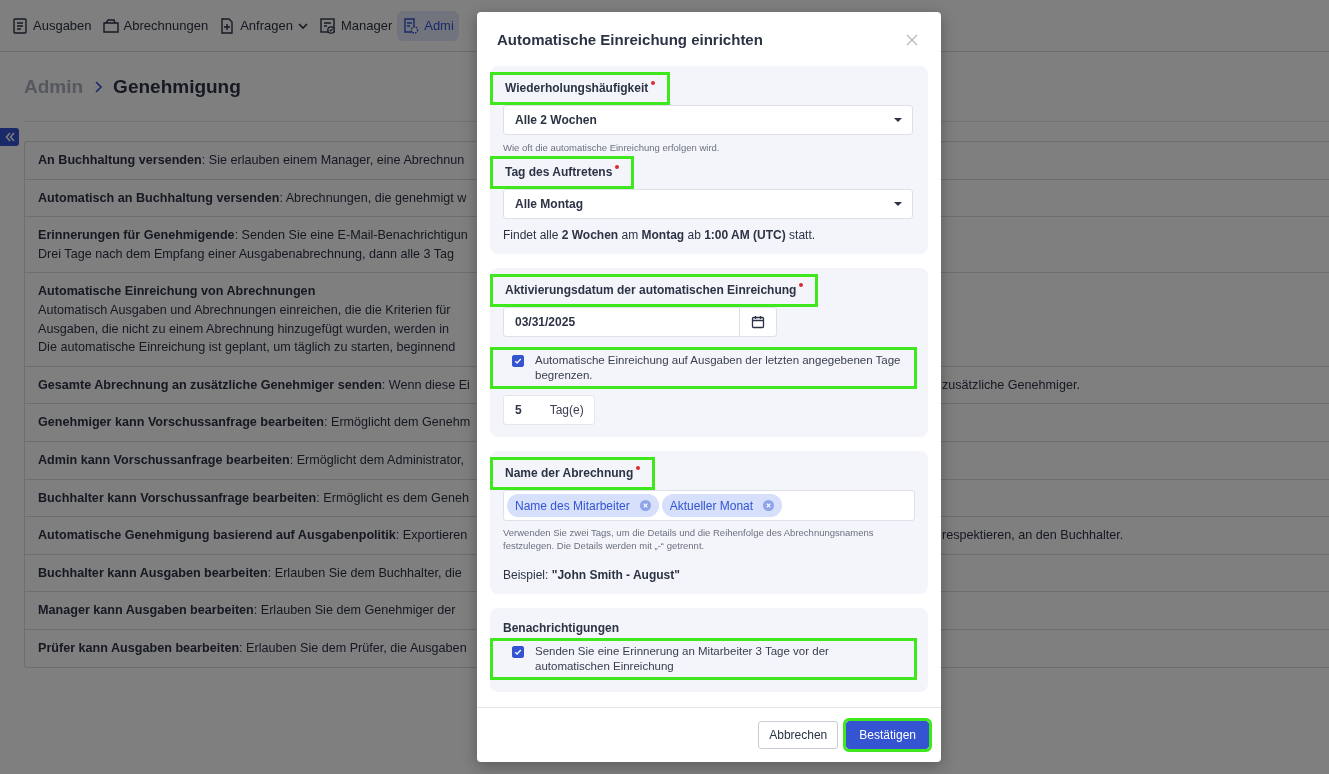 The width and height of the screenshot is (1329, 774). I want to click on checkbox-label: Automatische Einreichung auf Ausgaben der letzten angegebenen Tage begrenzen., so click(718, 368).